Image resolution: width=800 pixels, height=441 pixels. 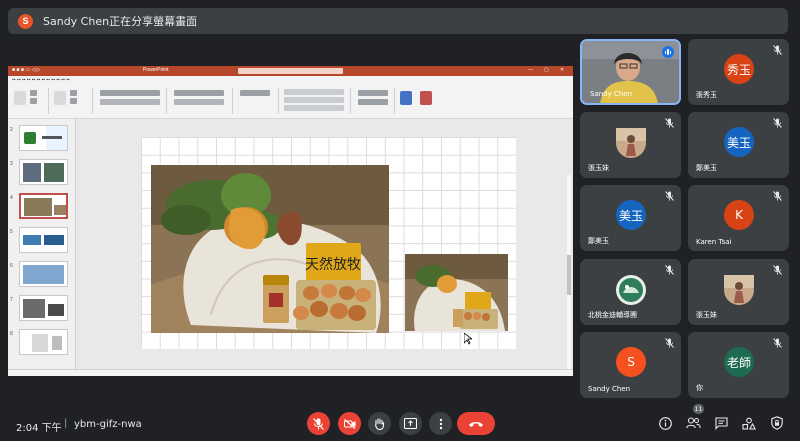 I want to click on presenting-banner: S Sandy Chen正在分享螢幕畫面, so click(x=398, y=21).